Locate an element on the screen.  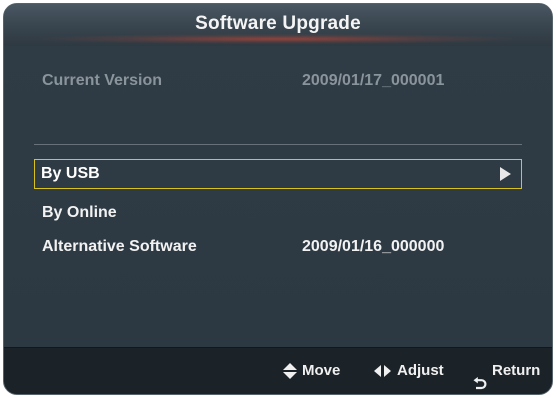
return-hint: Return is located at coordinates (506, 371).